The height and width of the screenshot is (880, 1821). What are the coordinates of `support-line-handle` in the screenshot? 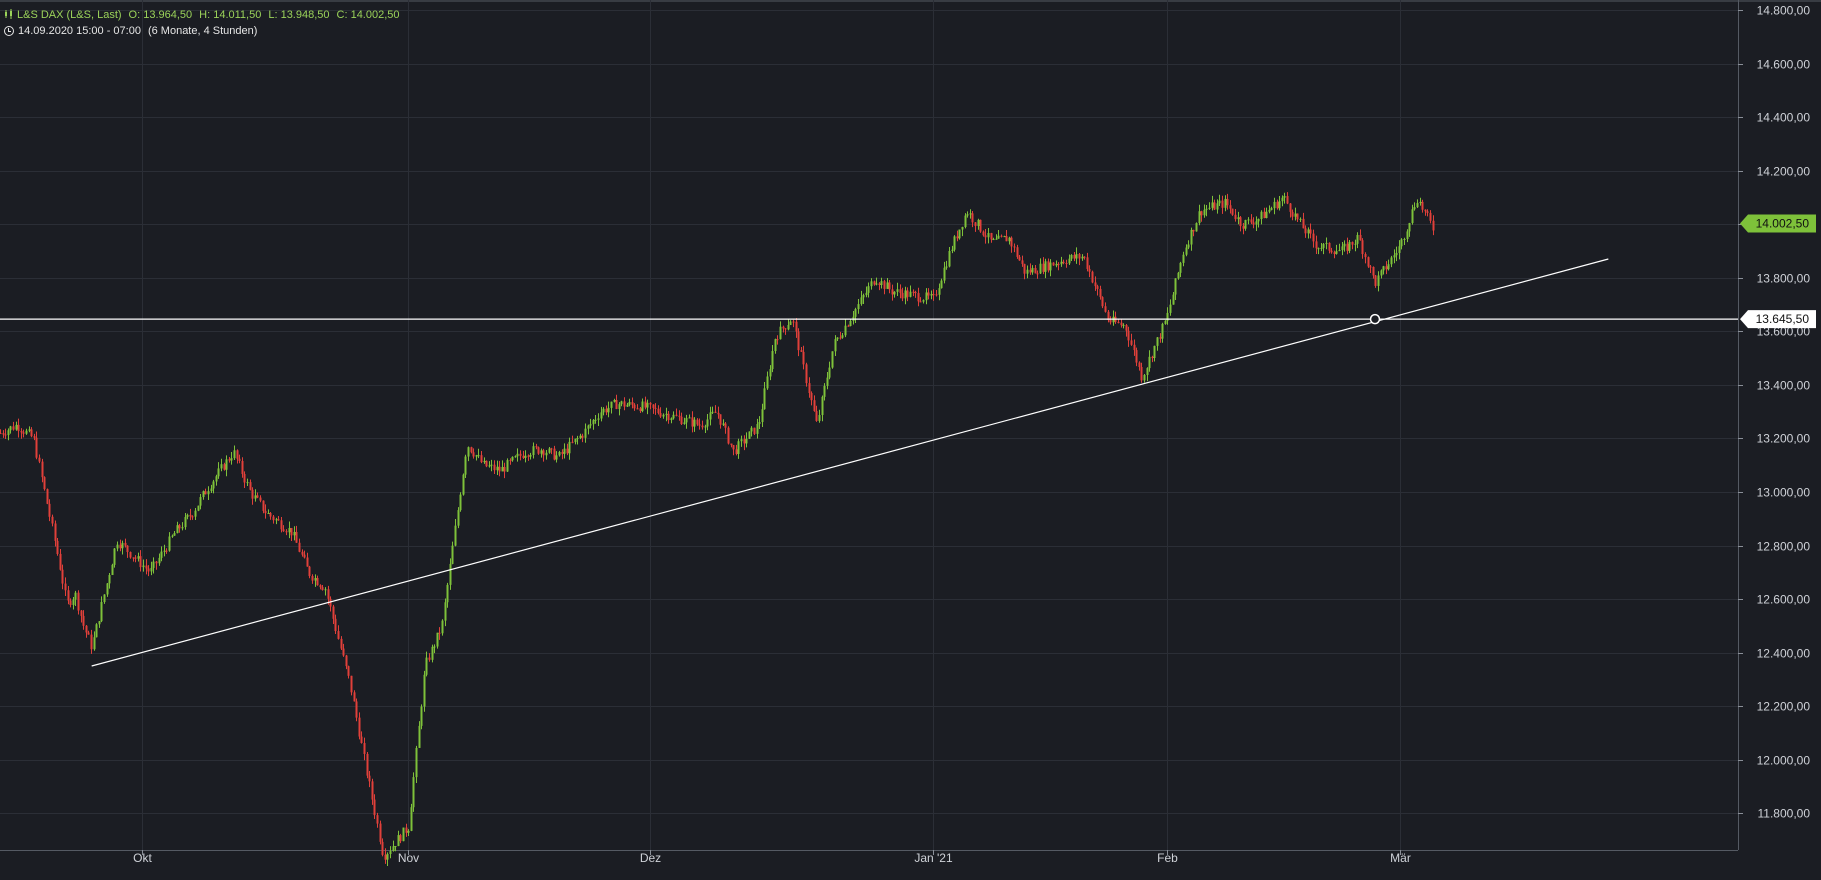 It's located at (1375, 319).